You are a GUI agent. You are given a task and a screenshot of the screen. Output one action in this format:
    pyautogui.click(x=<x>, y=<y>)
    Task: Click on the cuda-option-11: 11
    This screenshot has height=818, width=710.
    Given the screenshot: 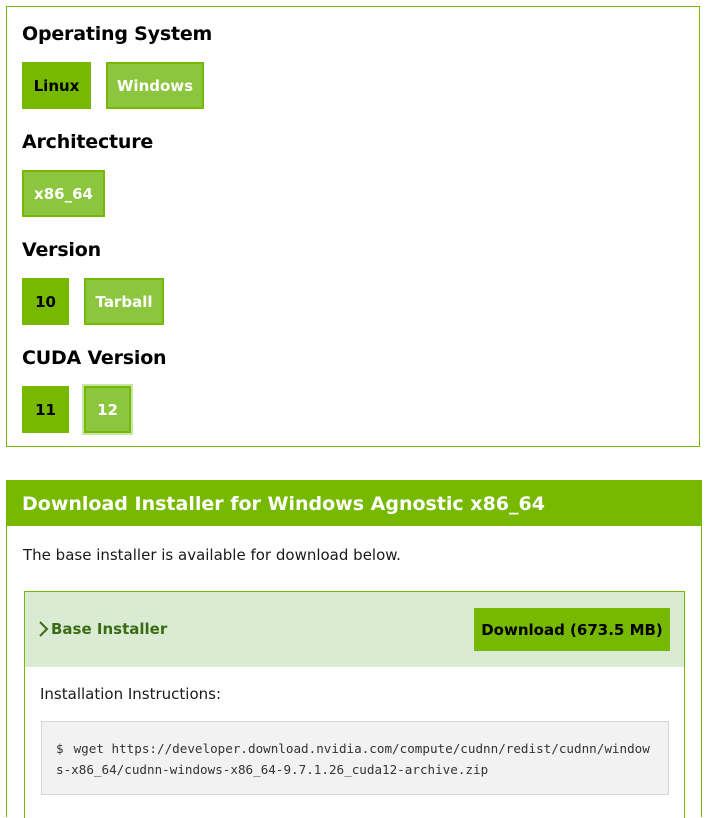 What is the action you would take?
    pyautogui.click(x=45, y=409)
    